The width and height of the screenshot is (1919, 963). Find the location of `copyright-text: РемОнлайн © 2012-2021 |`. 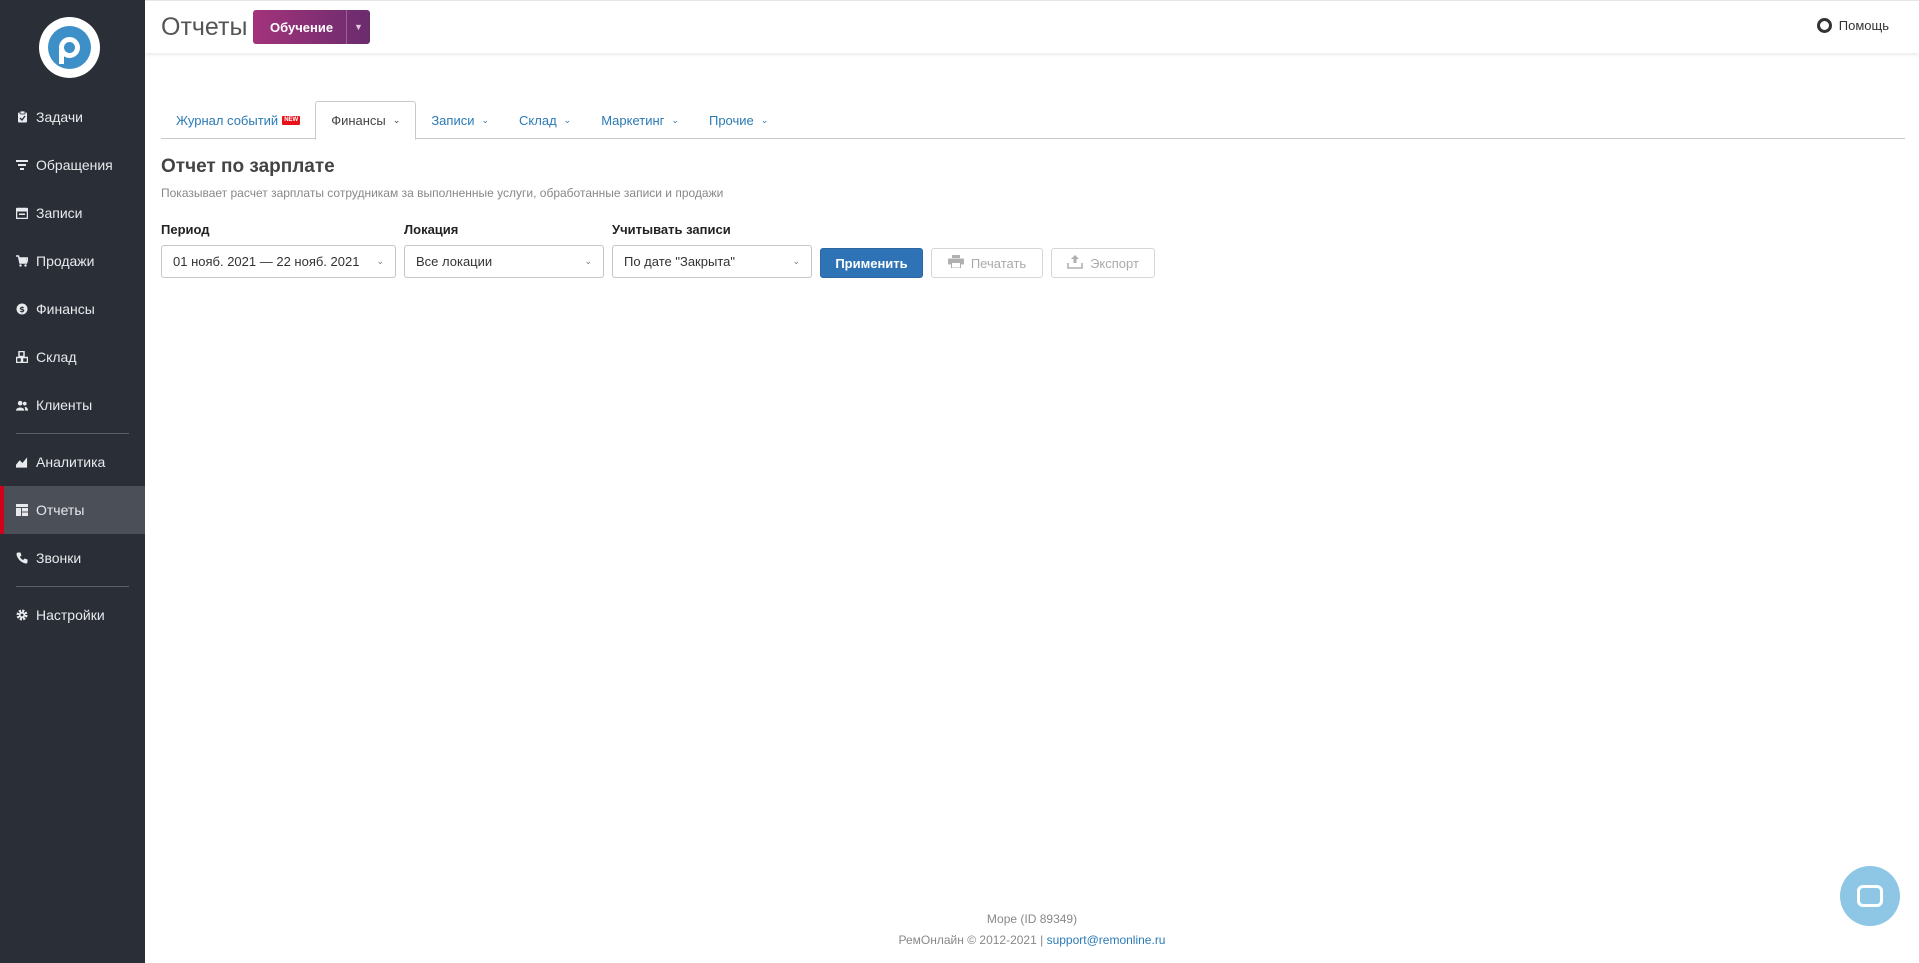

copyright-text: РемОнлайн © 2012-2021 | is located at coordinates (971, 940).